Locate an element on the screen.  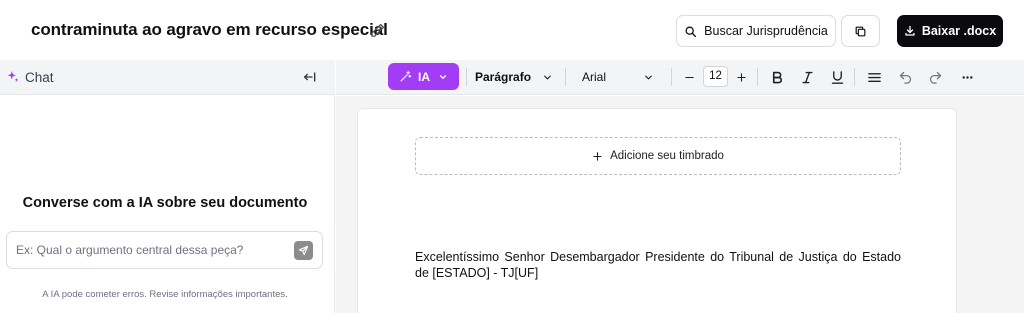
minus-icon is located at coordinates (689, 77).